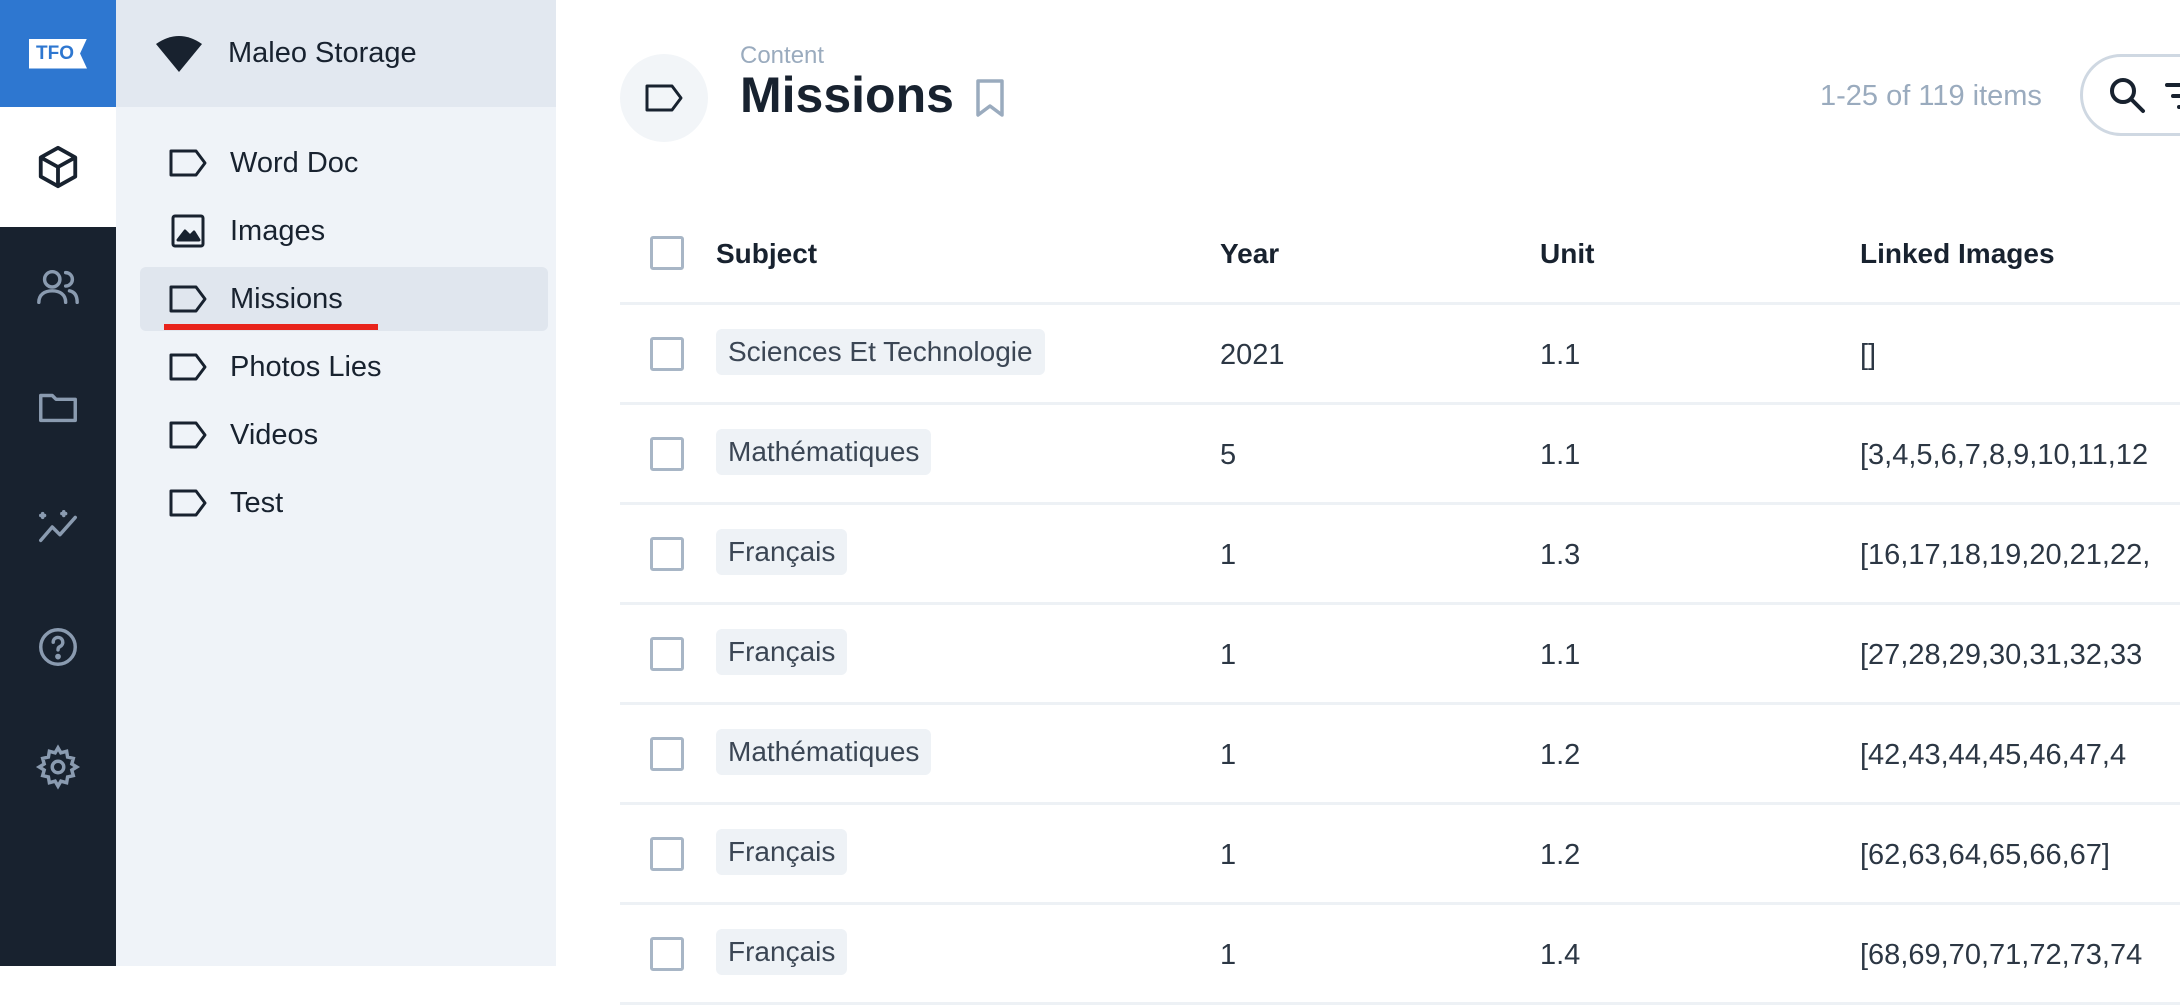  Describe the element at coordinates (344, 435) in the screenshot. I see `sidebar-item-videos: Videos` at that location.